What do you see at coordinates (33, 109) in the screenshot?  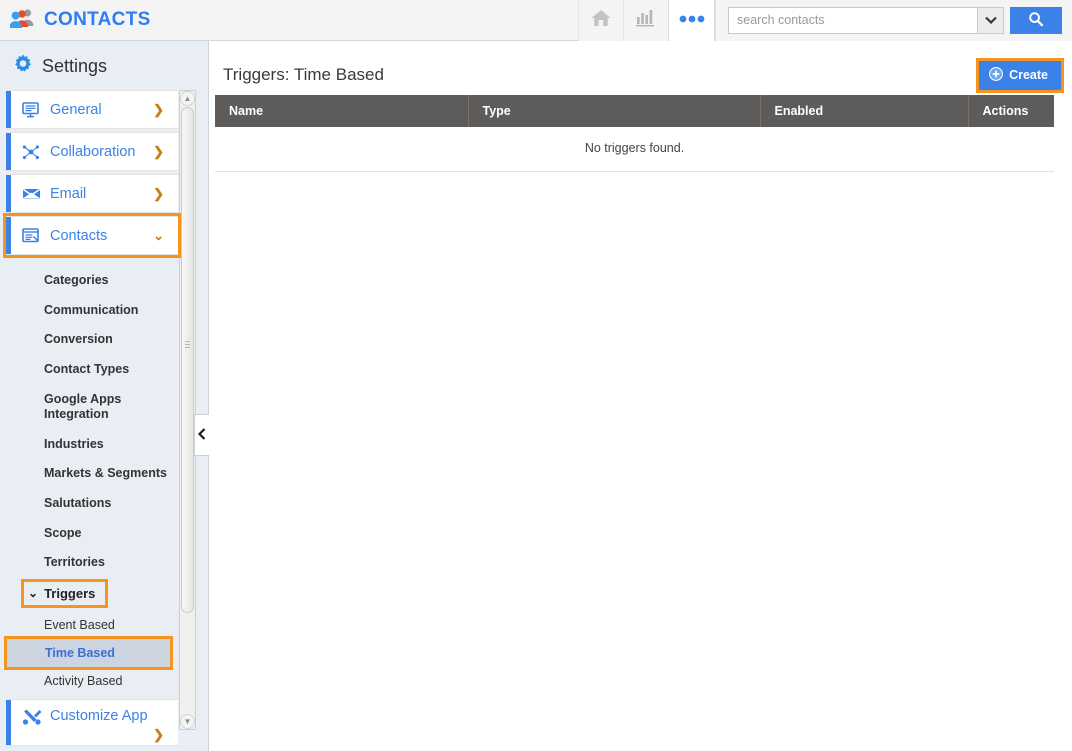 I see `monitor-icon` at bounding box center [33, 109].